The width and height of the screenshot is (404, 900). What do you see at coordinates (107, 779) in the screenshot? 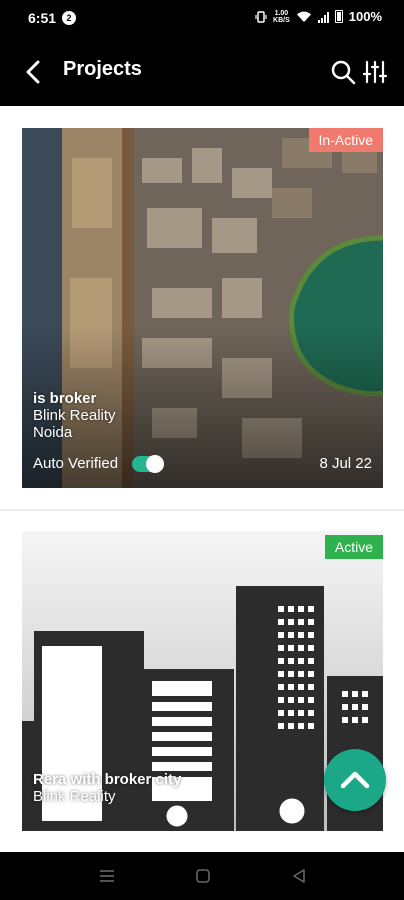
I see `project-name: Rera with broker city` at bounding box center [107, 779].